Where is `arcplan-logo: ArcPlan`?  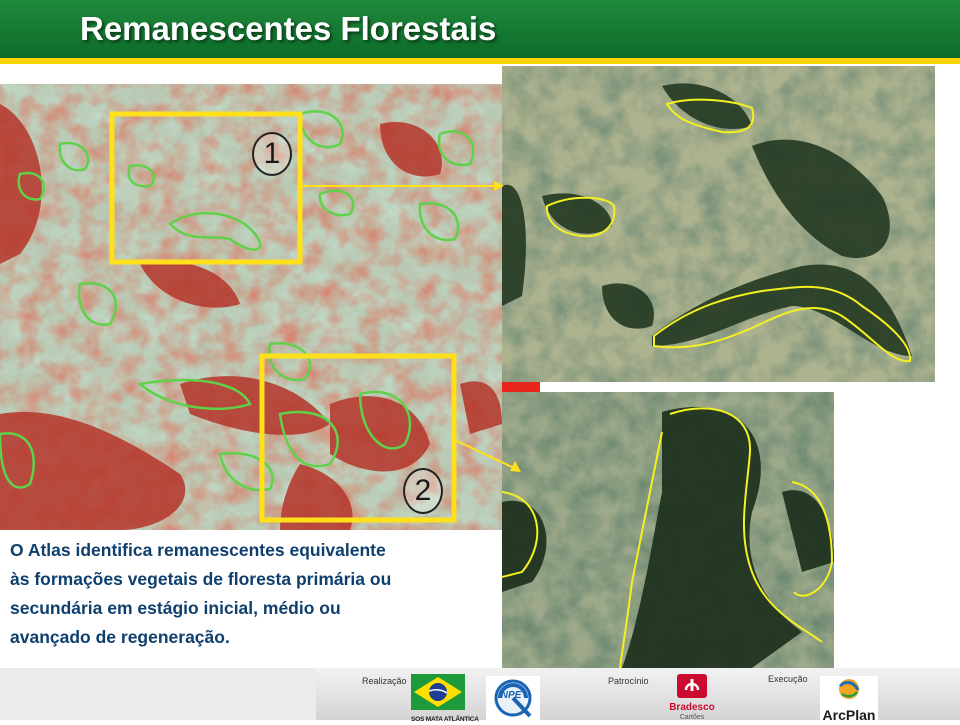 arcplan-logo: ArcPlan is located at coordinates (849, 699).